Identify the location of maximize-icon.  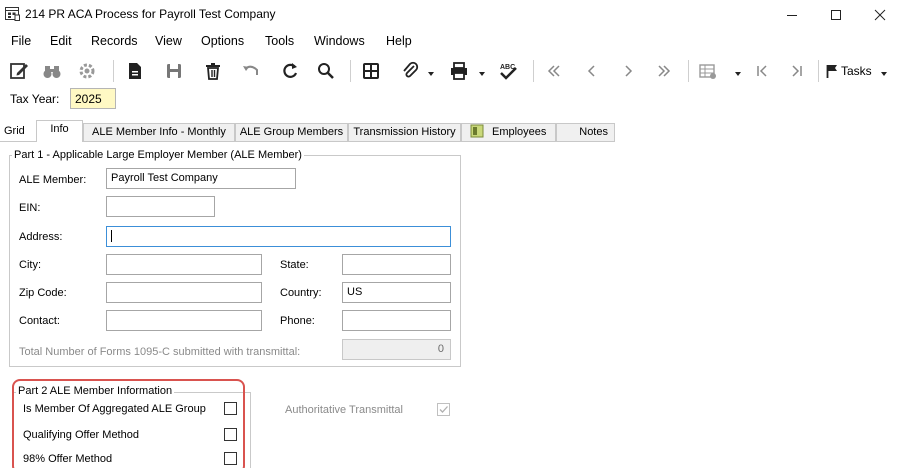
(836, 15).